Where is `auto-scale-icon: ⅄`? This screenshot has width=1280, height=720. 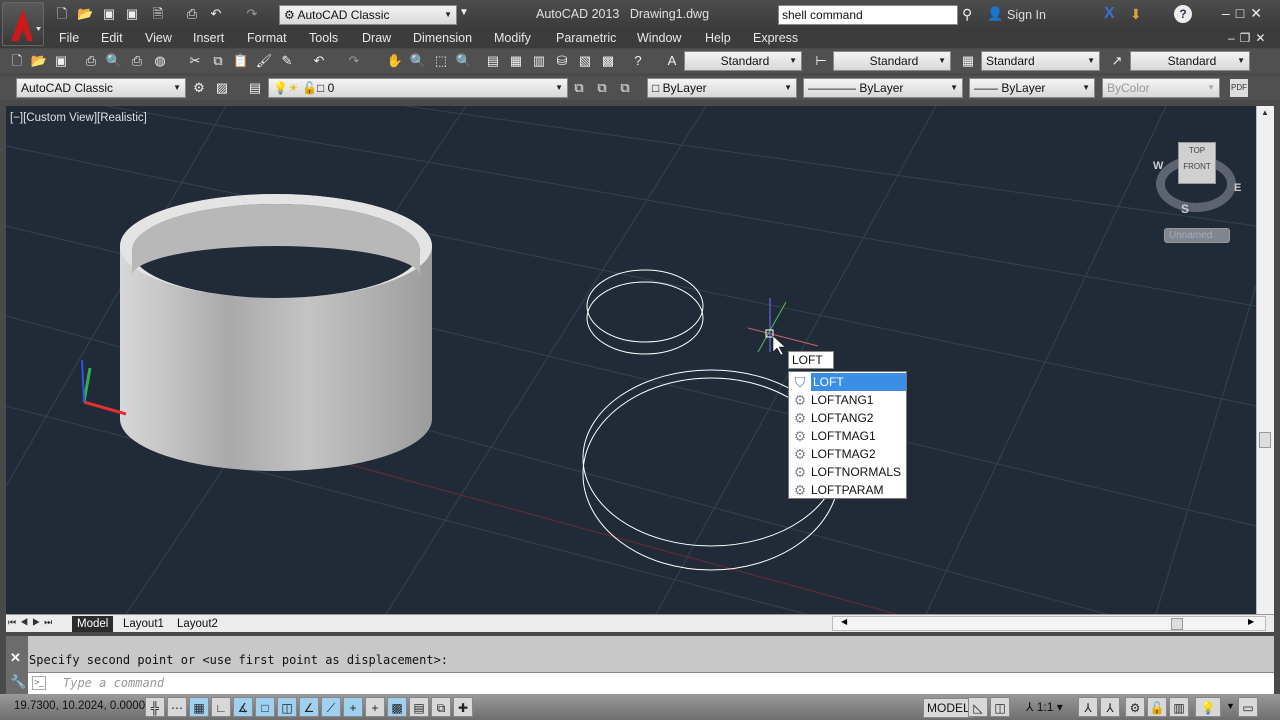
auto-scale-icon: ⅄ is located at coordinates (1110, 707).